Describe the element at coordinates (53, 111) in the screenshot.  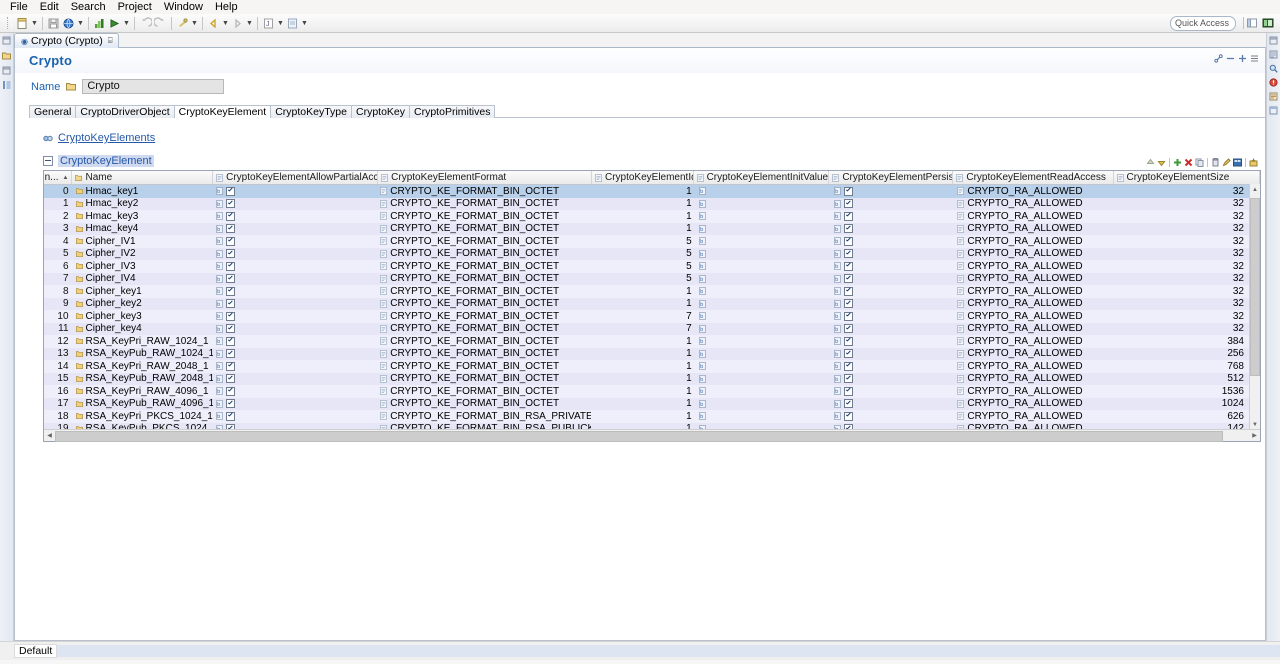
I see `tab-general: General` at that location.